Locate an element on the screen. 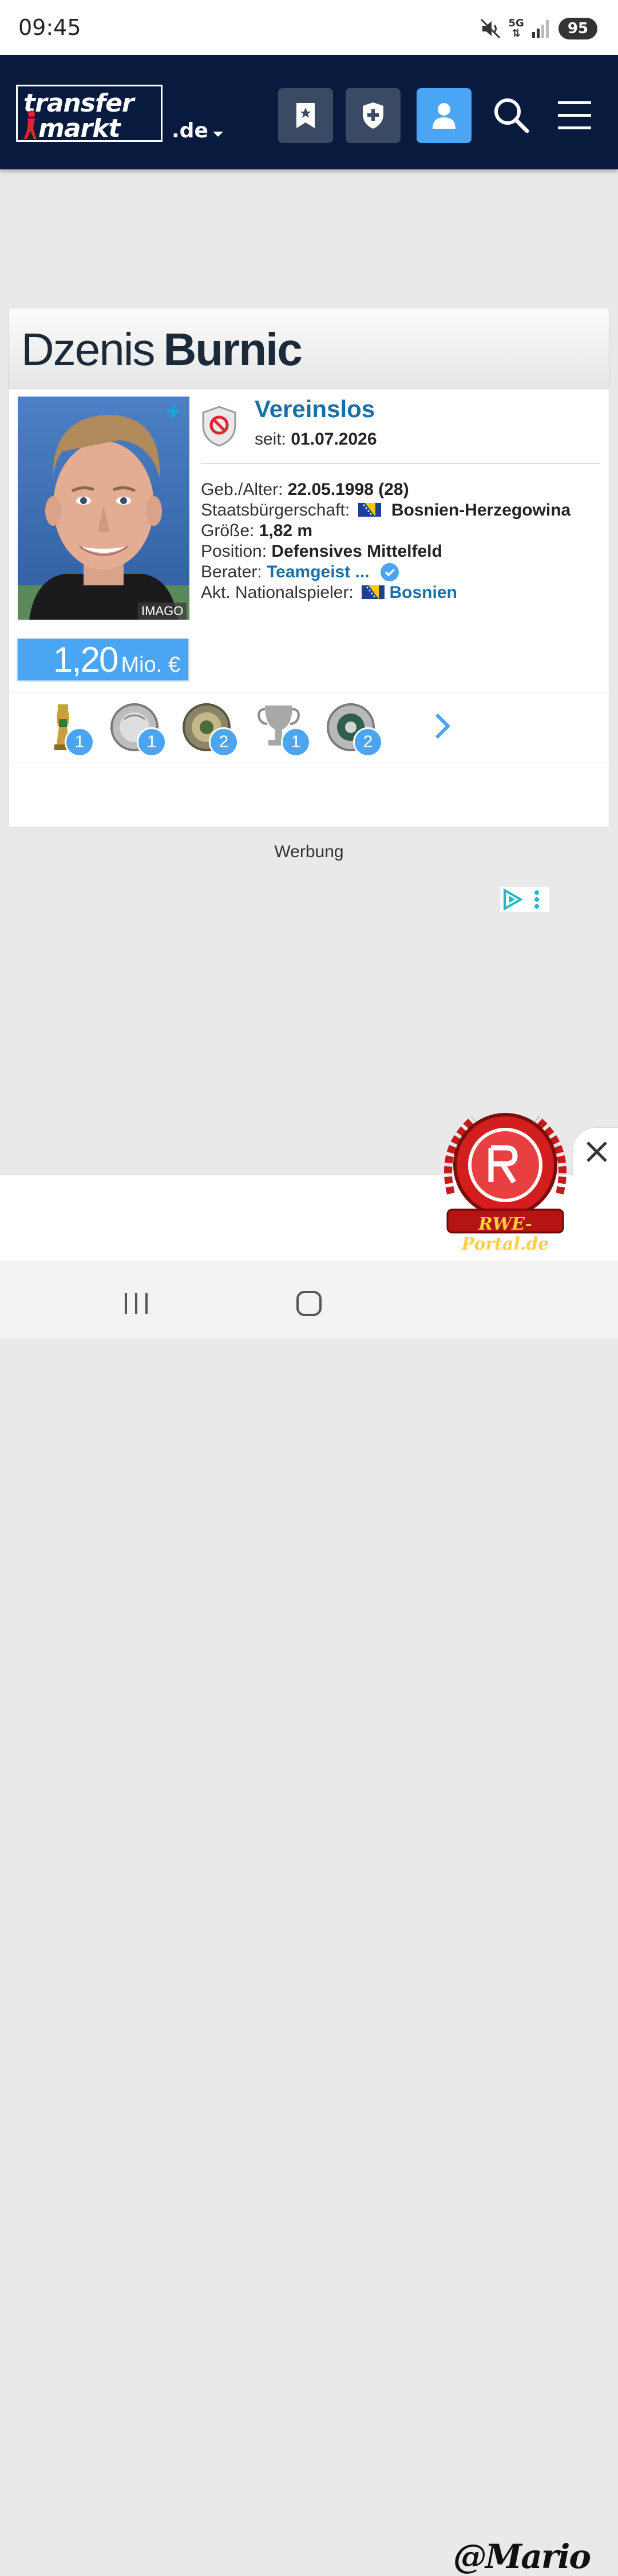 This screenshot has height=2576, width=618. menu-icon is located at coordinates (574, 115).